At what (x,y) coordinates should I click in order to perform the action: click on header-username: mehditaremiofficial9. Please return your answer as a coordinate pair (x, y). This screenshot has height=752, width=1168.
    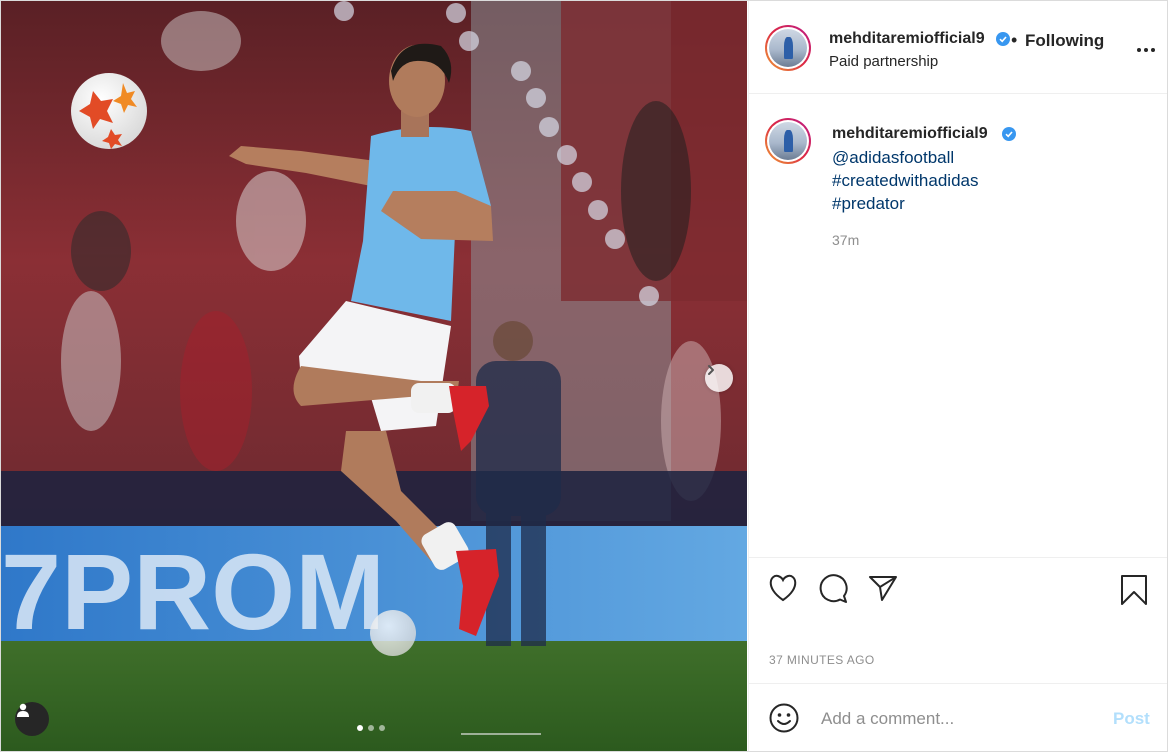
    Looking at the image, I should click on (907, 39).